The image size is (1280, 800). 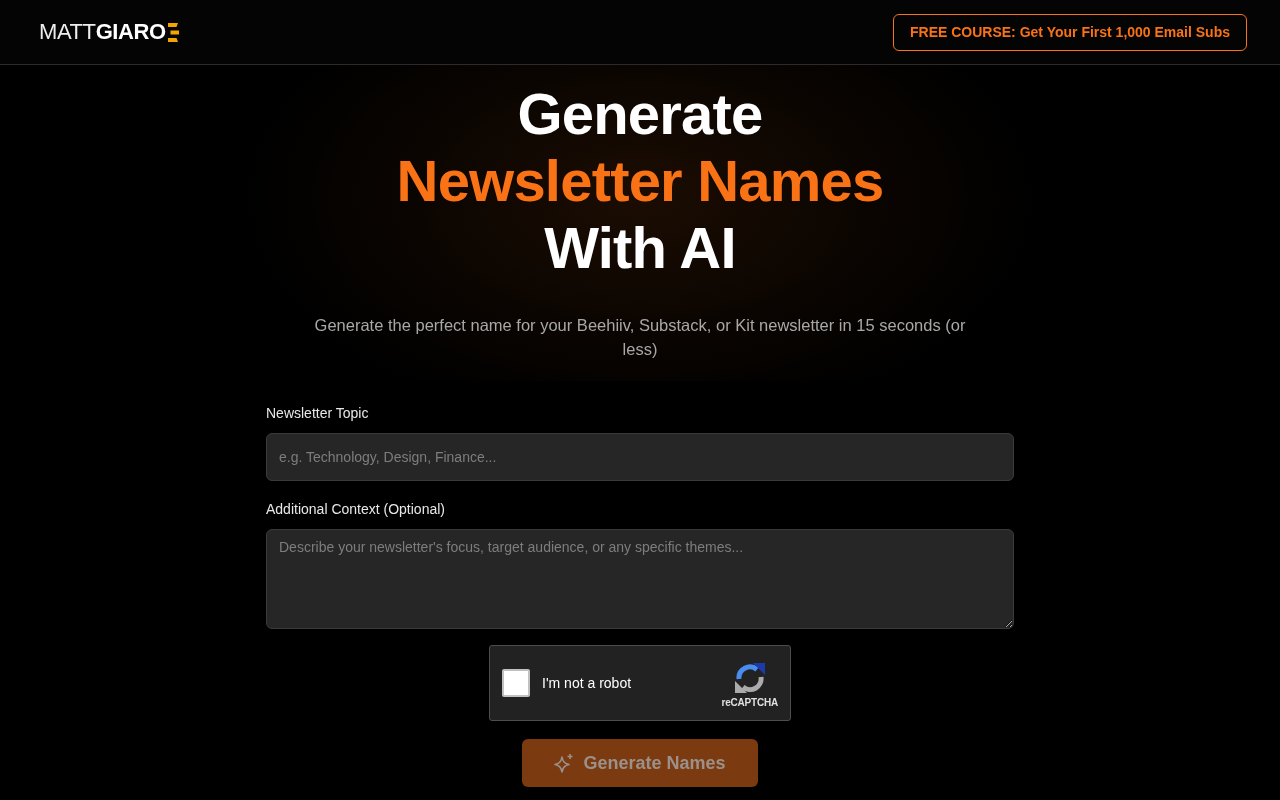 I want to click on hero-subtitle: Generate the perfect name for your Beehiiv, Substack, or Kit newsletter in 15 seconds (or less), so click(x=640, y=337).